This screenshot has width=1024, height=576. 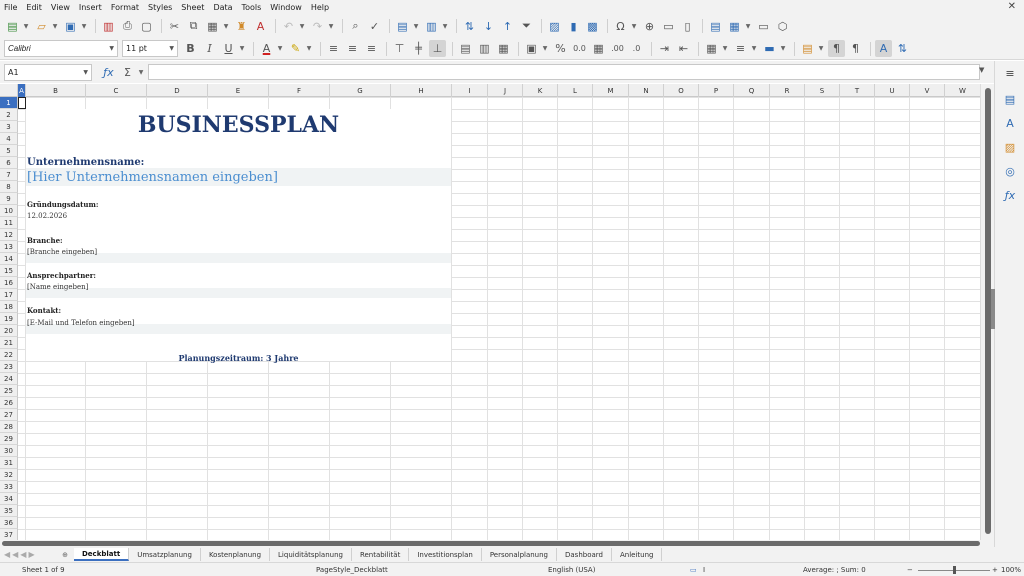 I want to click on row-header-32: 32, so click(x=9, y=475).